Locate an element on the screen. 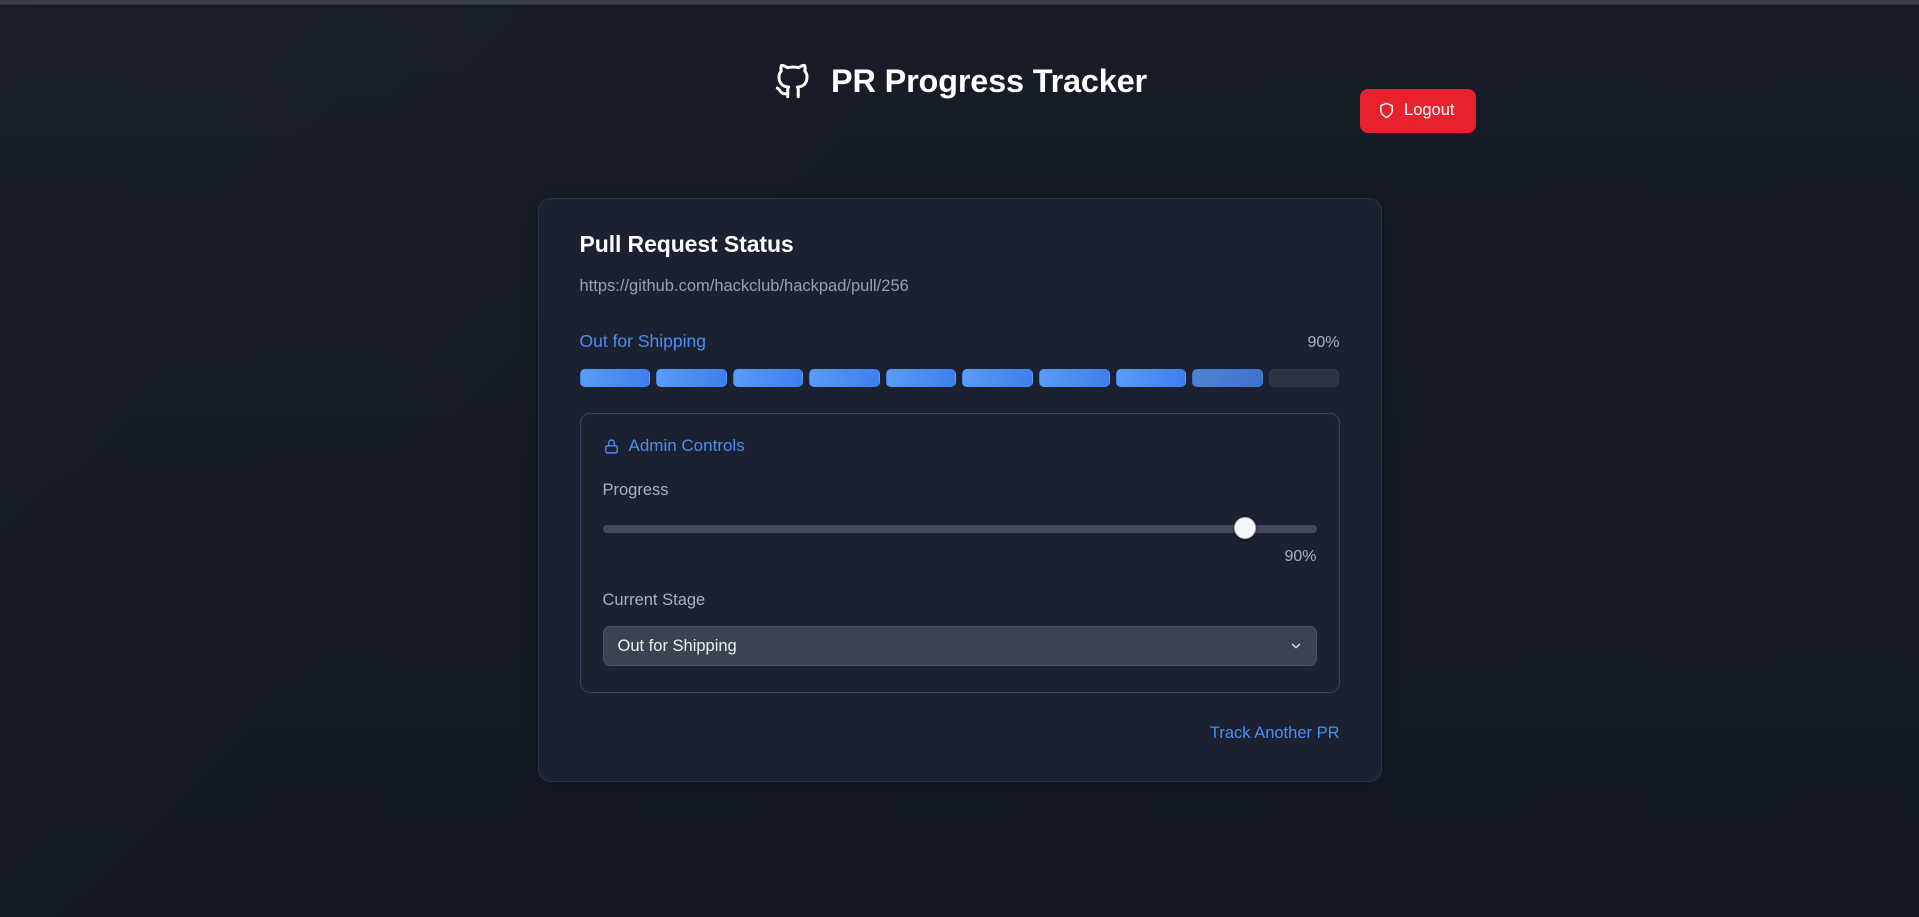 This screenshot has width=1919, height=917. current-stage-label: Out for Shipping is located at coordinates (642, 341).